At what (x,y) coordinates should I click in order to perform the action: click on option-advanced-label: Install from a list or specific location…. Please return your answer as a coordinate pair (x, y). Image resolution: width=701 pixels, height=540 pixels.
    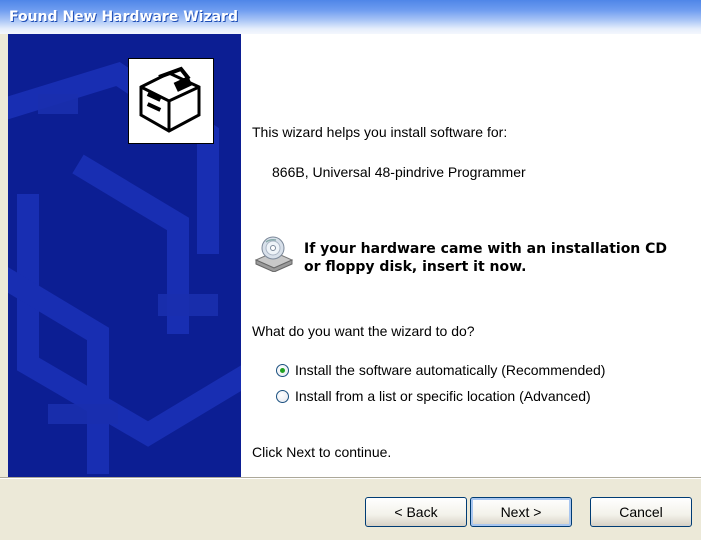
    Looking at the image, I should click on (443, 396).